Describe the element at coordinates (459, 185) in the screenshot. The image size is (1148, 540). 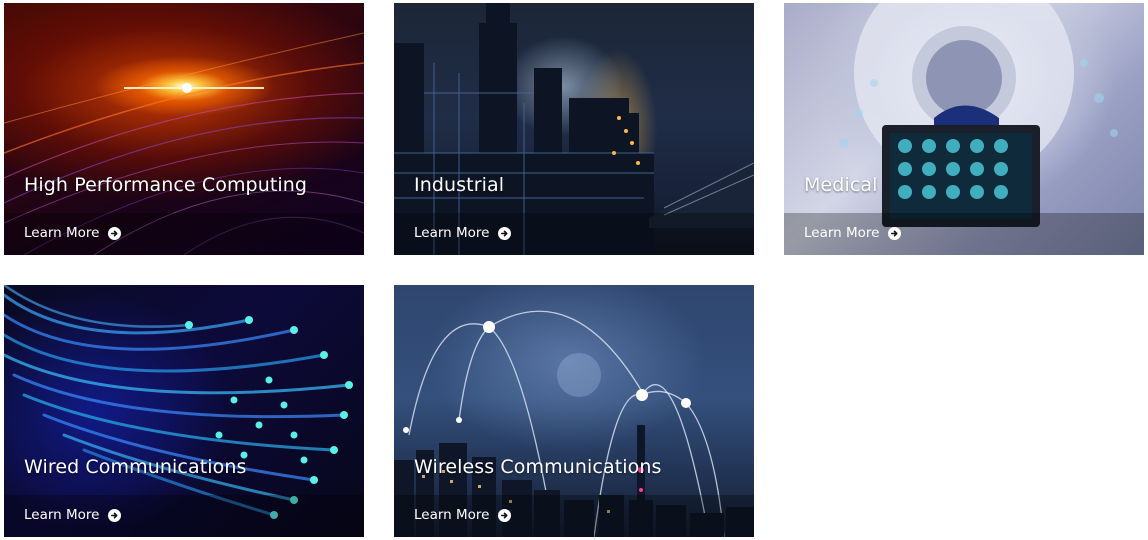
I see `card-title: Industrial` at that location.